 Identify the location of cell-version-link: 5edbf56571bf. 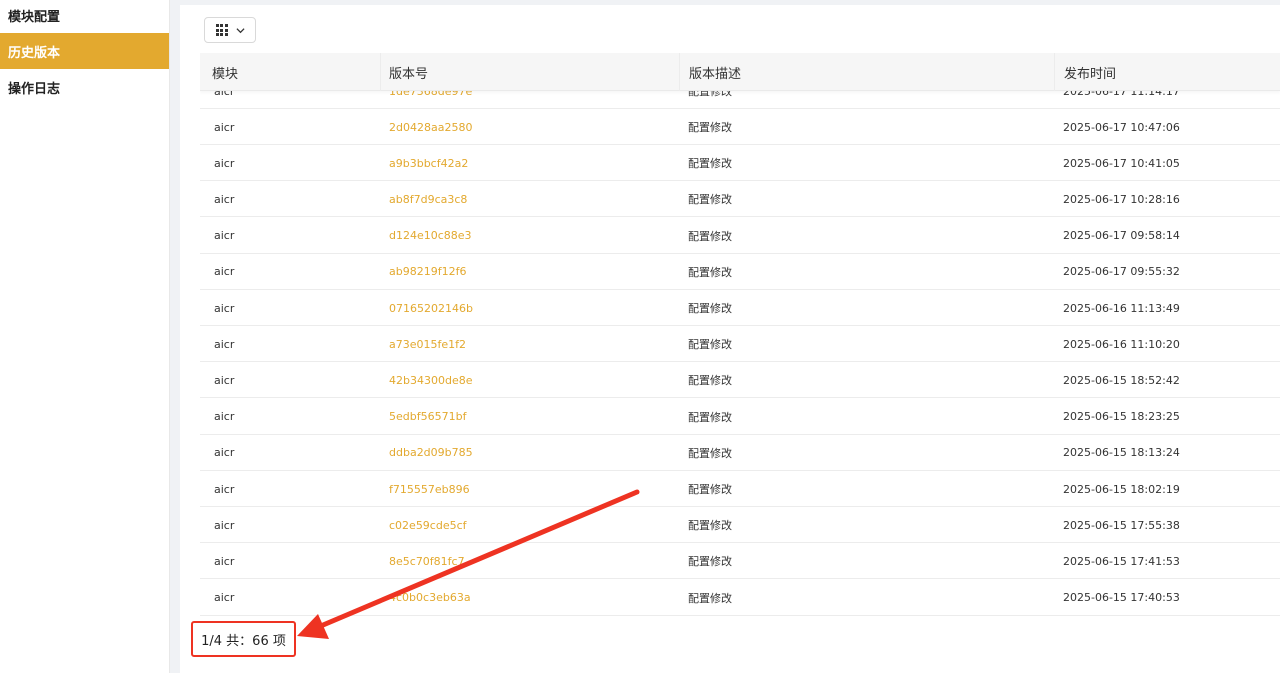
(427, 417).